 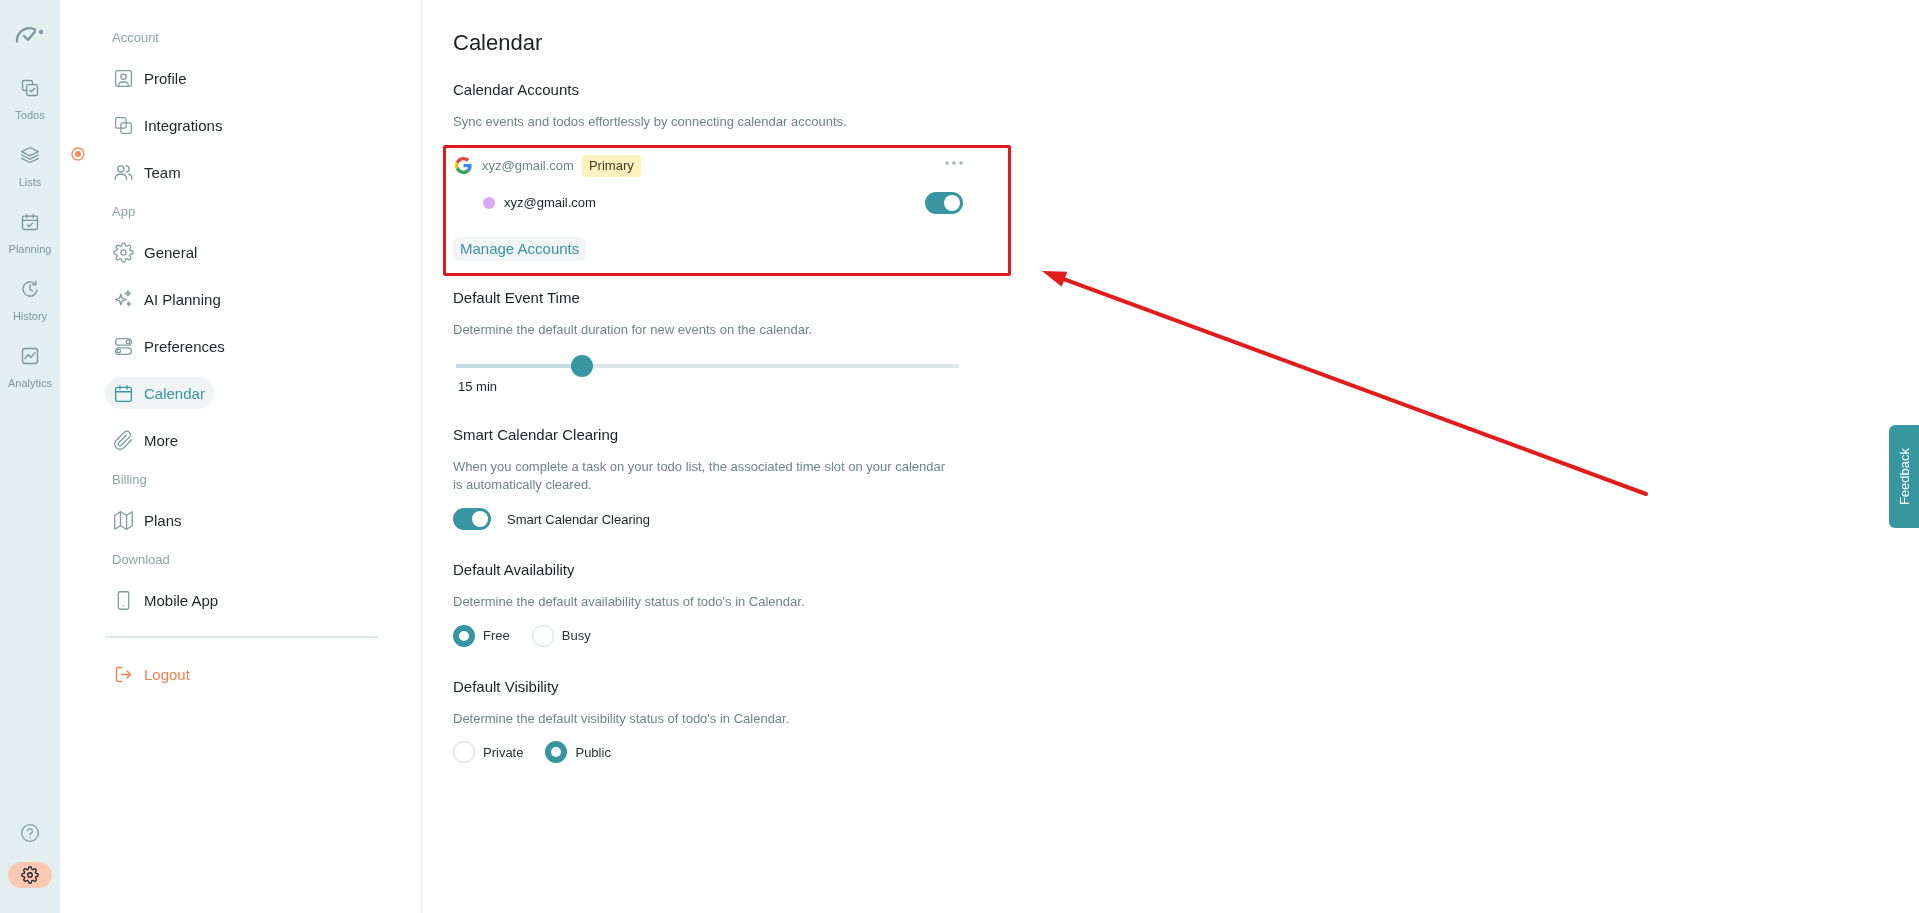 I want to click on sidebar-section-heading: App, so click(x=123, y=212).